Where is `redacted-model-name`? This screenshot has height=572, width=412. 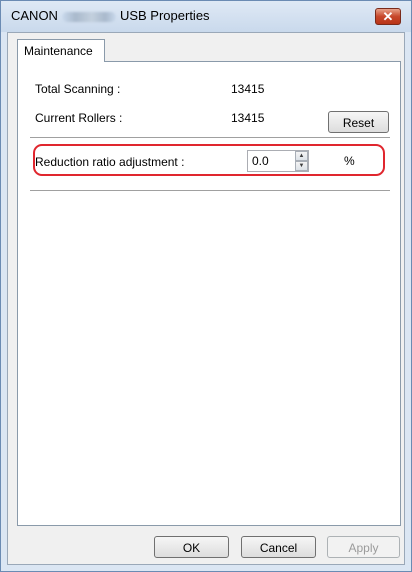 redacted-model-name is located at coordinates (88, 16).